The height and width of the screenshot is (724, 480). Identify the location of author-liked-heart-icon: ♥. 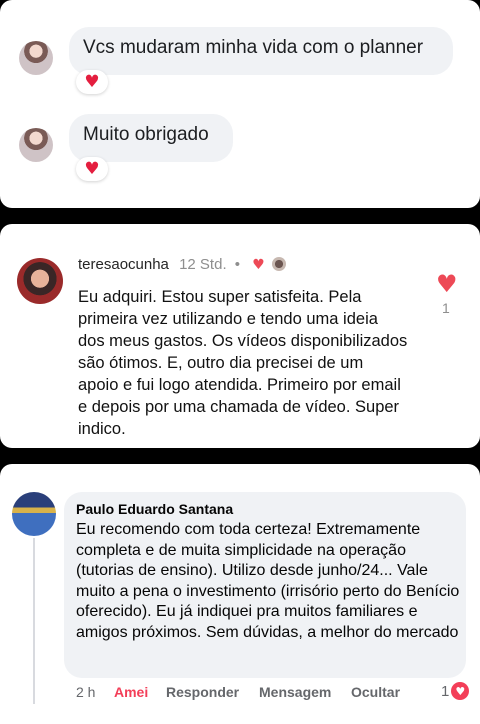
(258, 265).